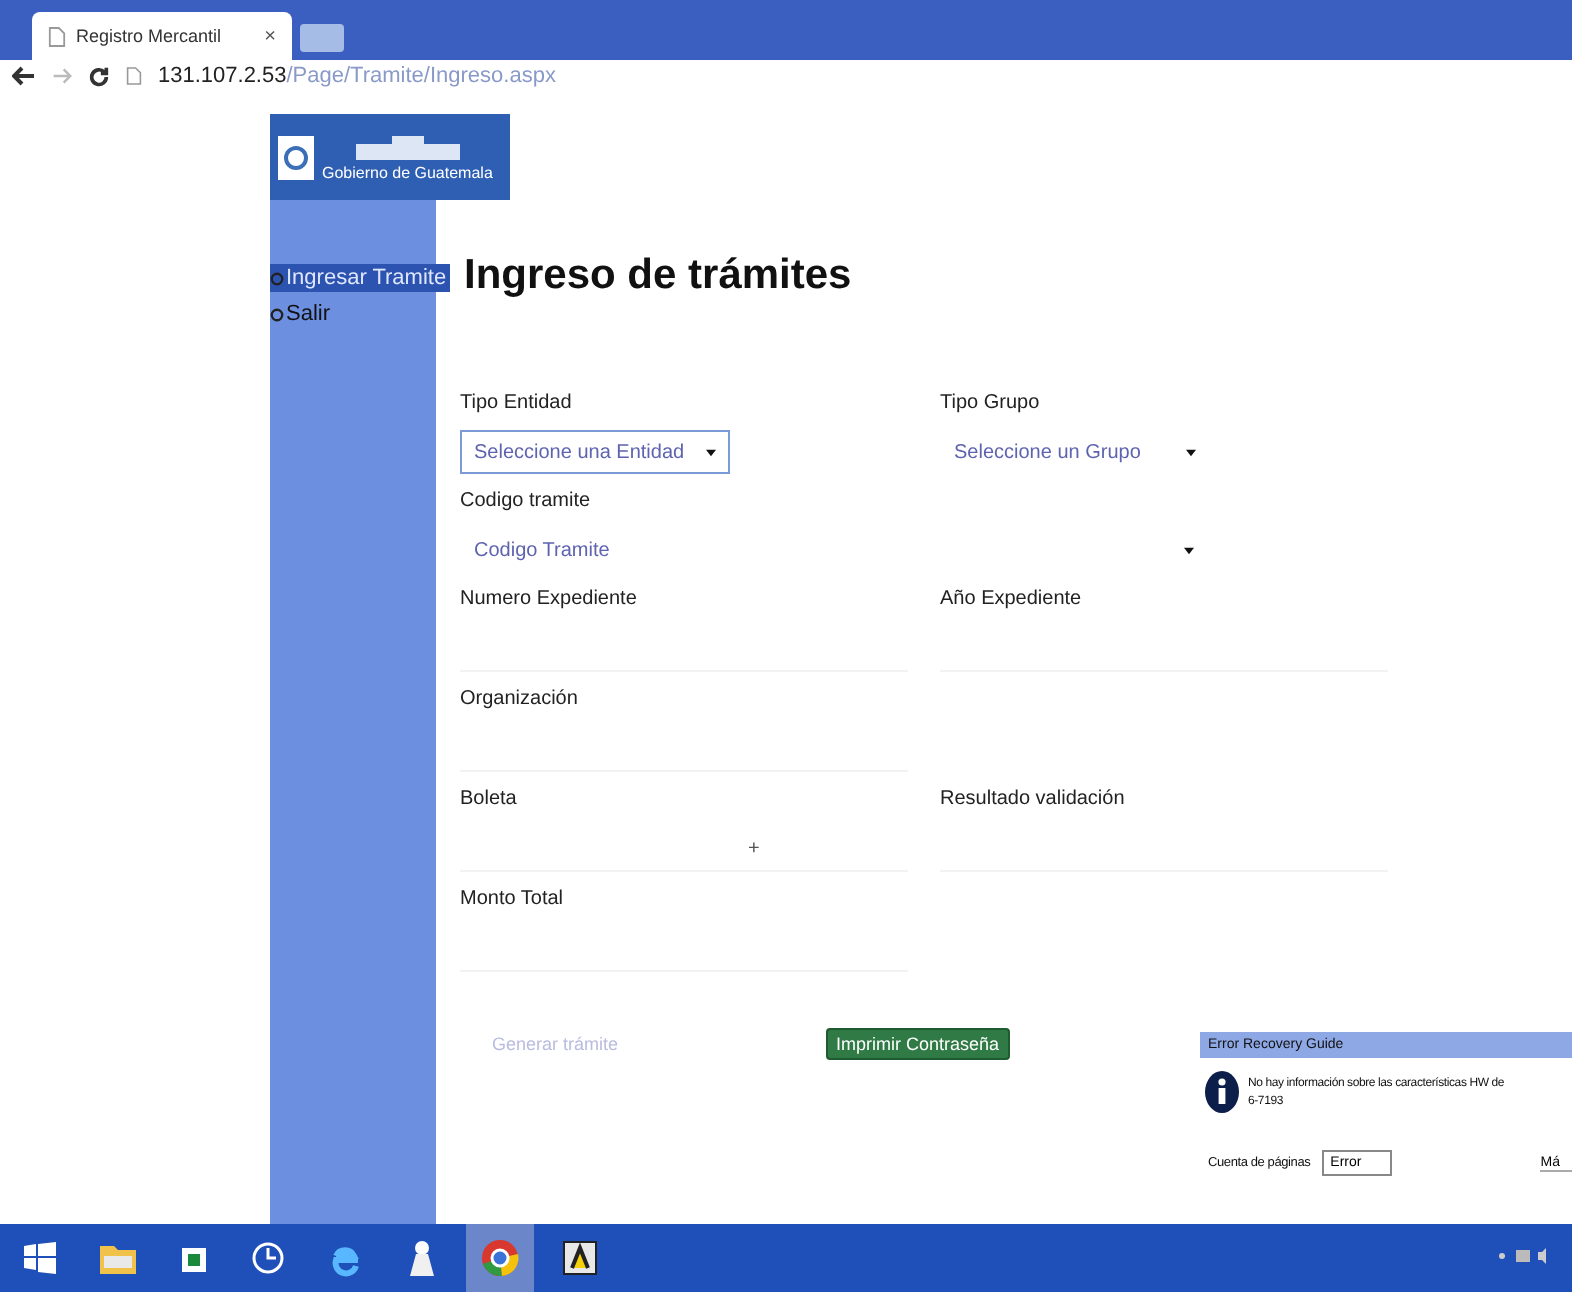 The image size is (1572, 1292). Describe the element at coordinates (659, 276) in the screenshot. I see `page-title: Ingreso de trámites` at that location.